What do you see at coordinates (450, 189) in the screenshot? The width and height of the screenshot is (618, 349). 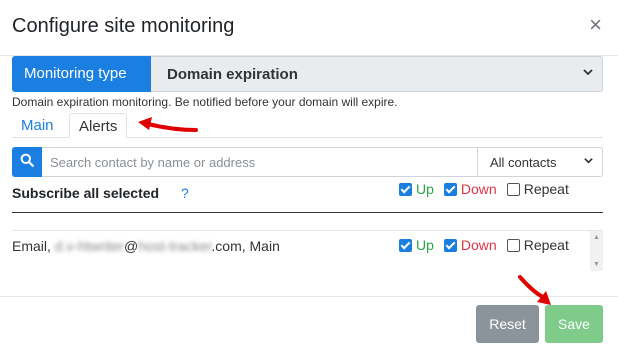 I see `subscribe-down-checkbox` at bounding box center [450, 189].